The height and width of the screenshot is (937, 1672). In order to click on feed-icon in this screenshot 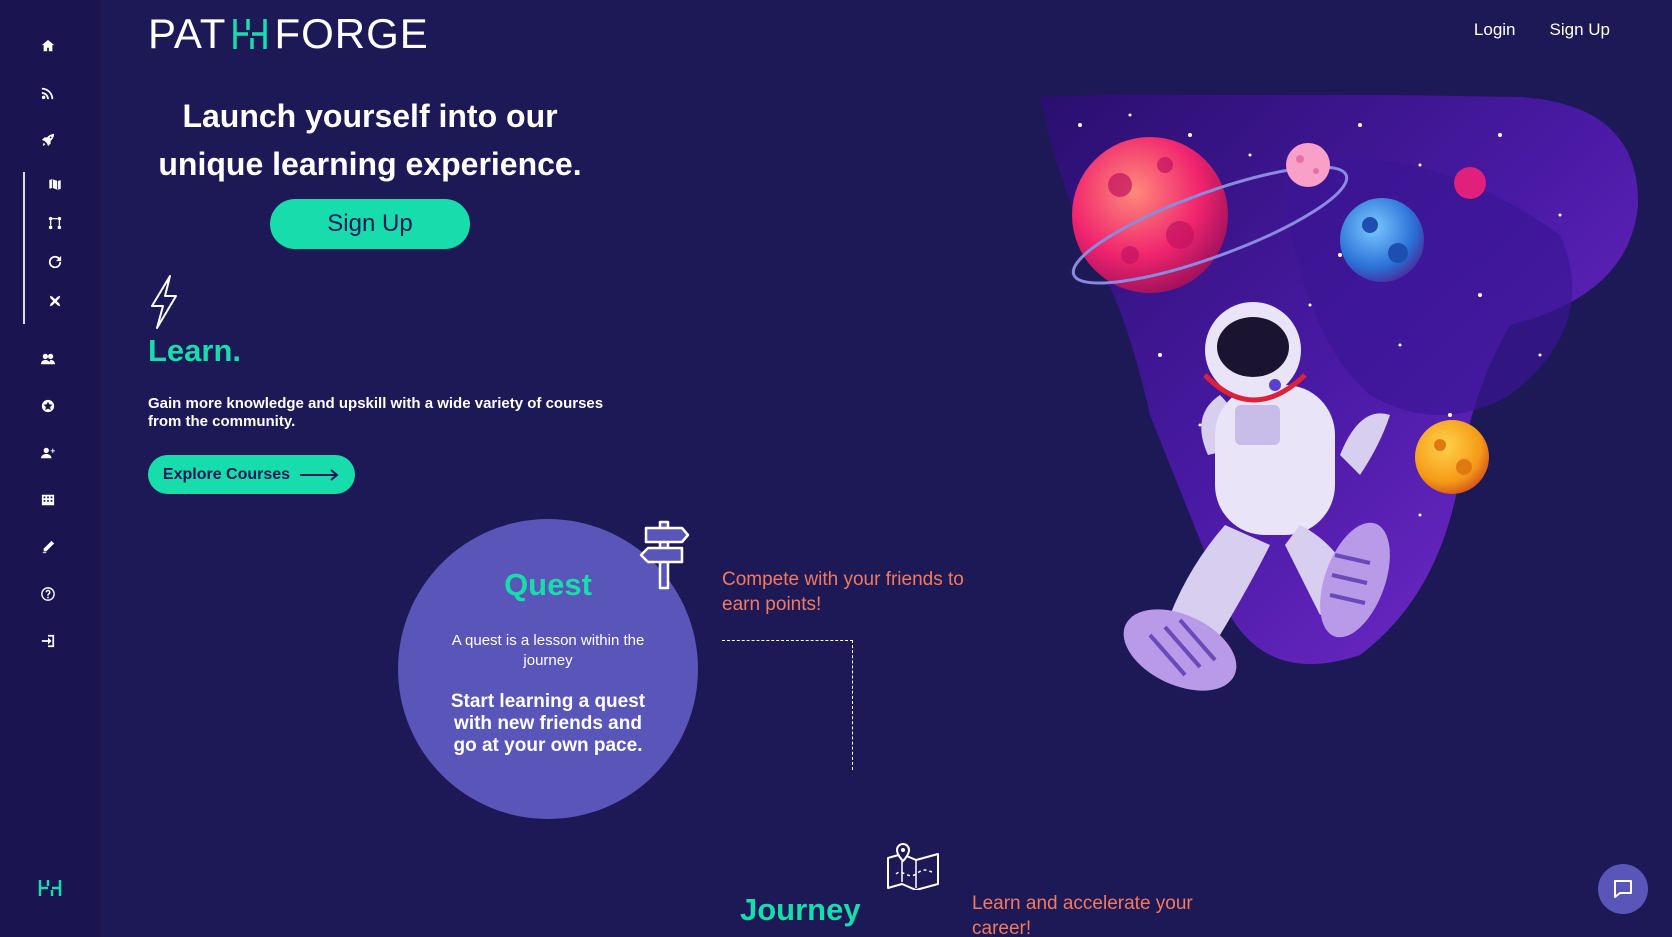, I will do `click(48, 93)`.